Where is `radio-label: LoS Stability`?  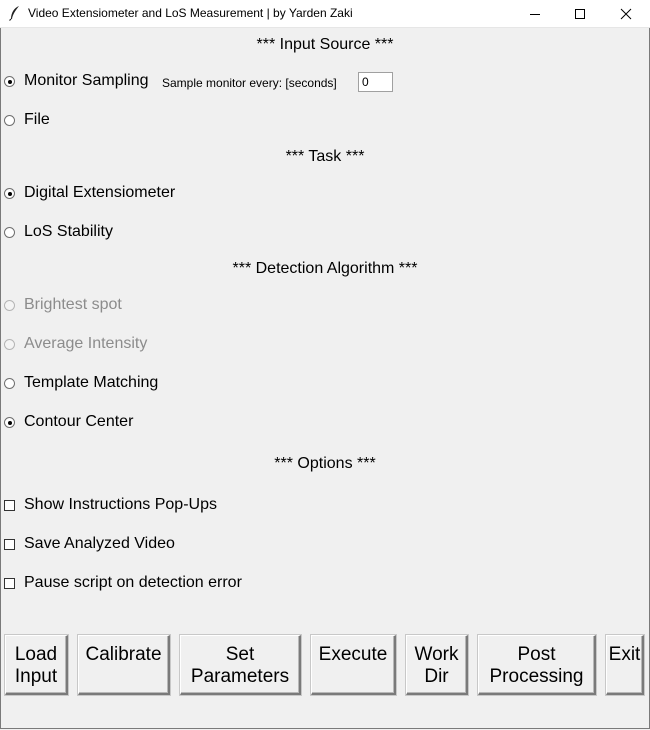 radio-label: LoS Stability is located at coordinates (68, 231).